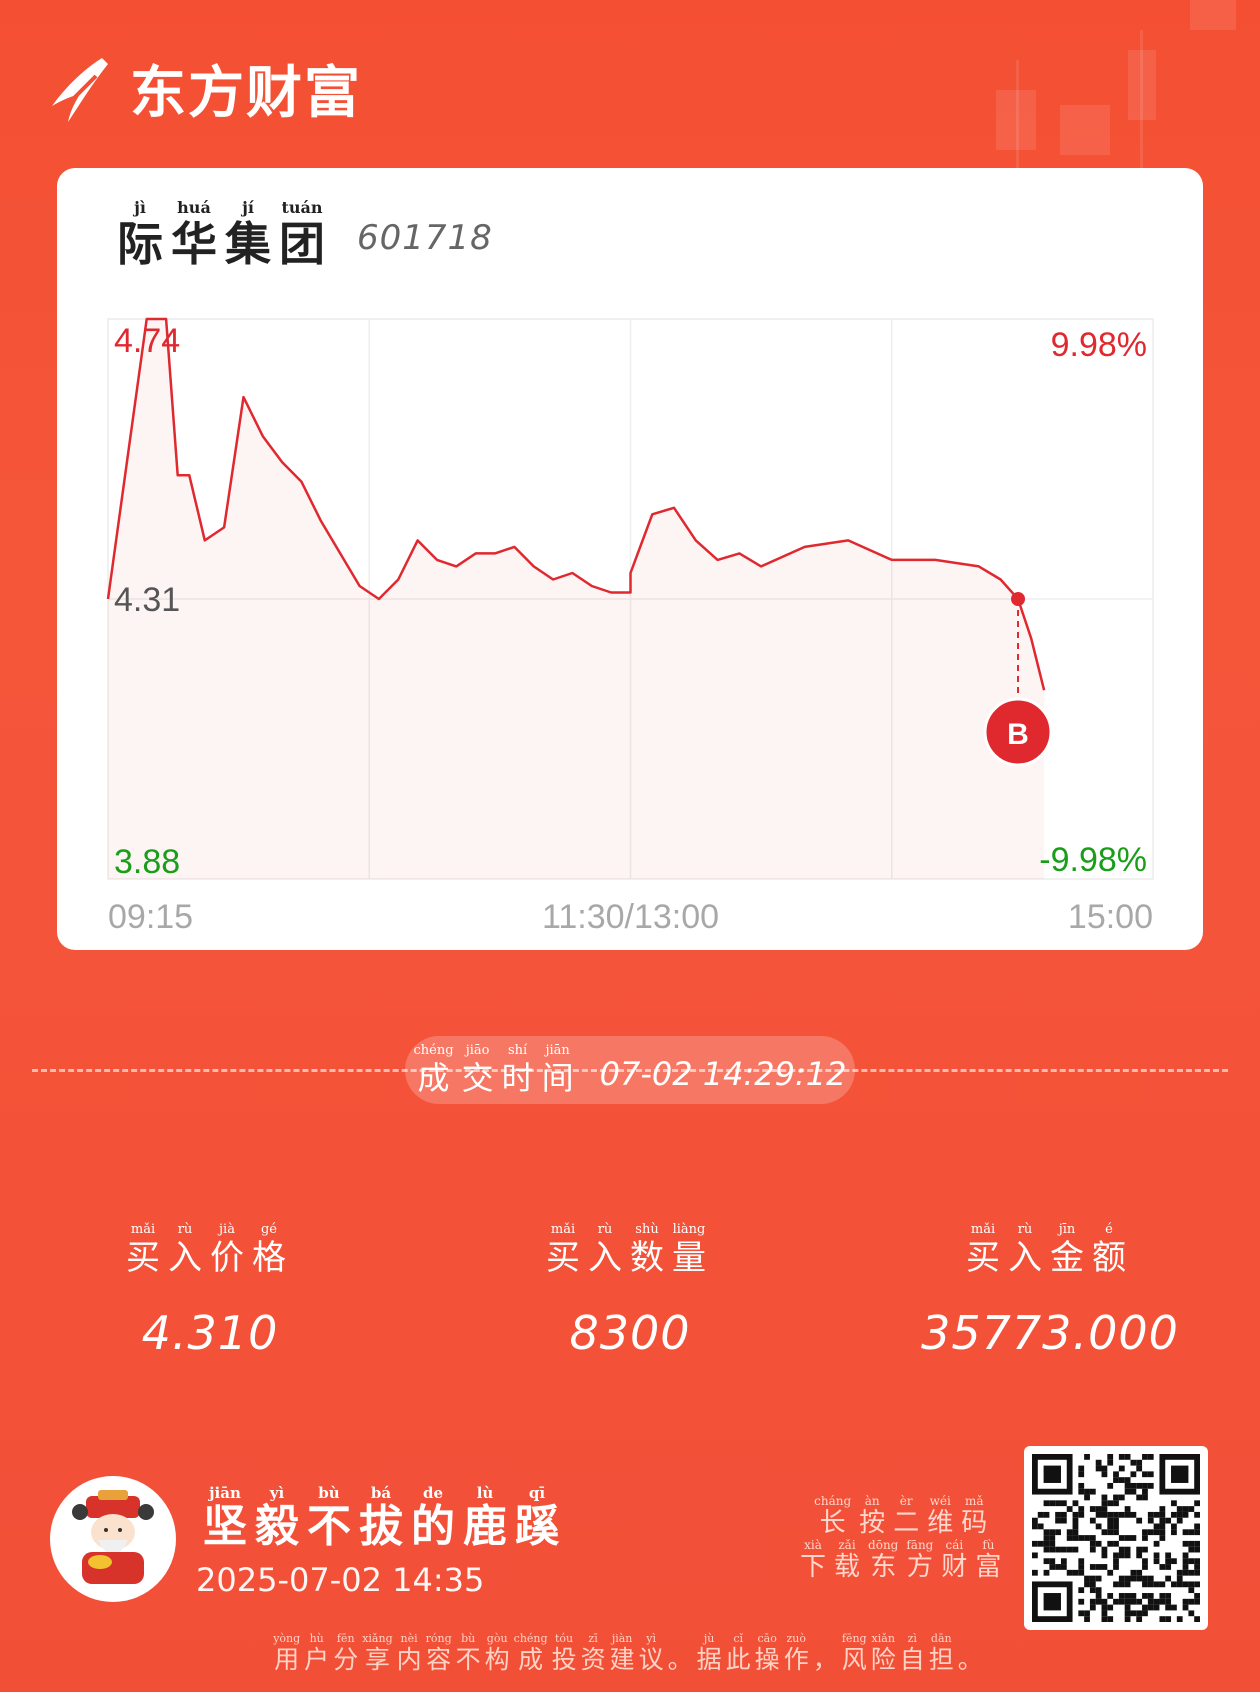  Describe the element at coordinates (329, 1526) in the screenshot. I see `hanzi: 不` at that location.